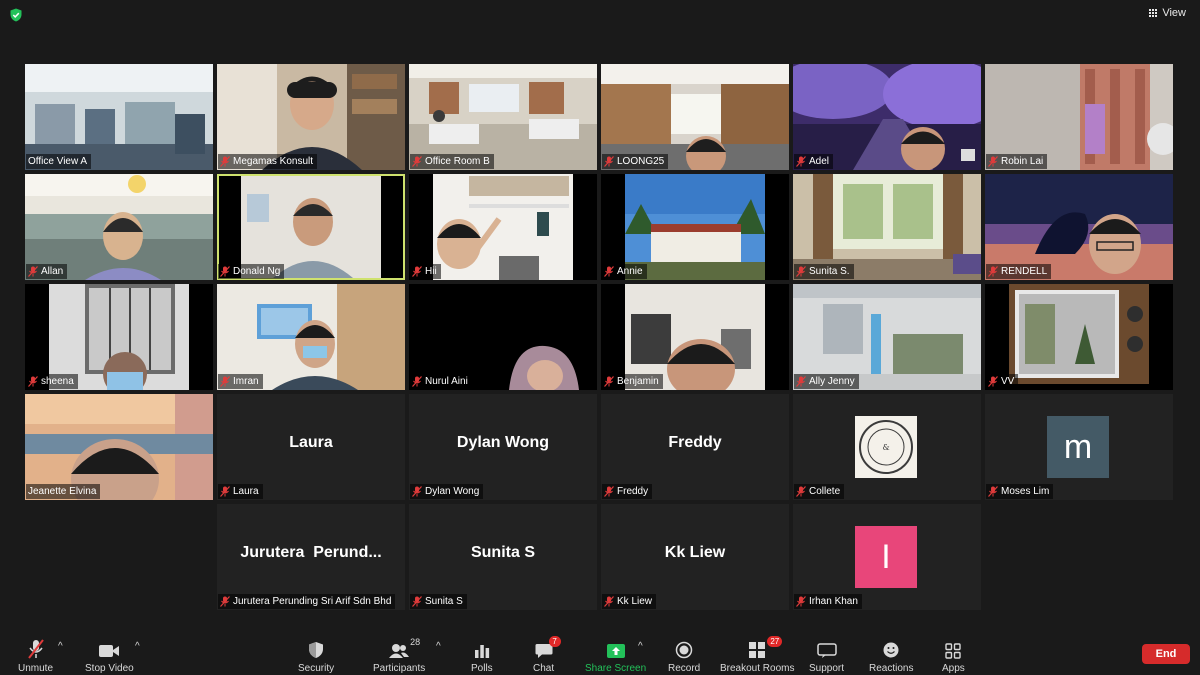 The height and width of the screenshot is (675, 1200). I want to click on polls-button: Polls, so click(482, 655).